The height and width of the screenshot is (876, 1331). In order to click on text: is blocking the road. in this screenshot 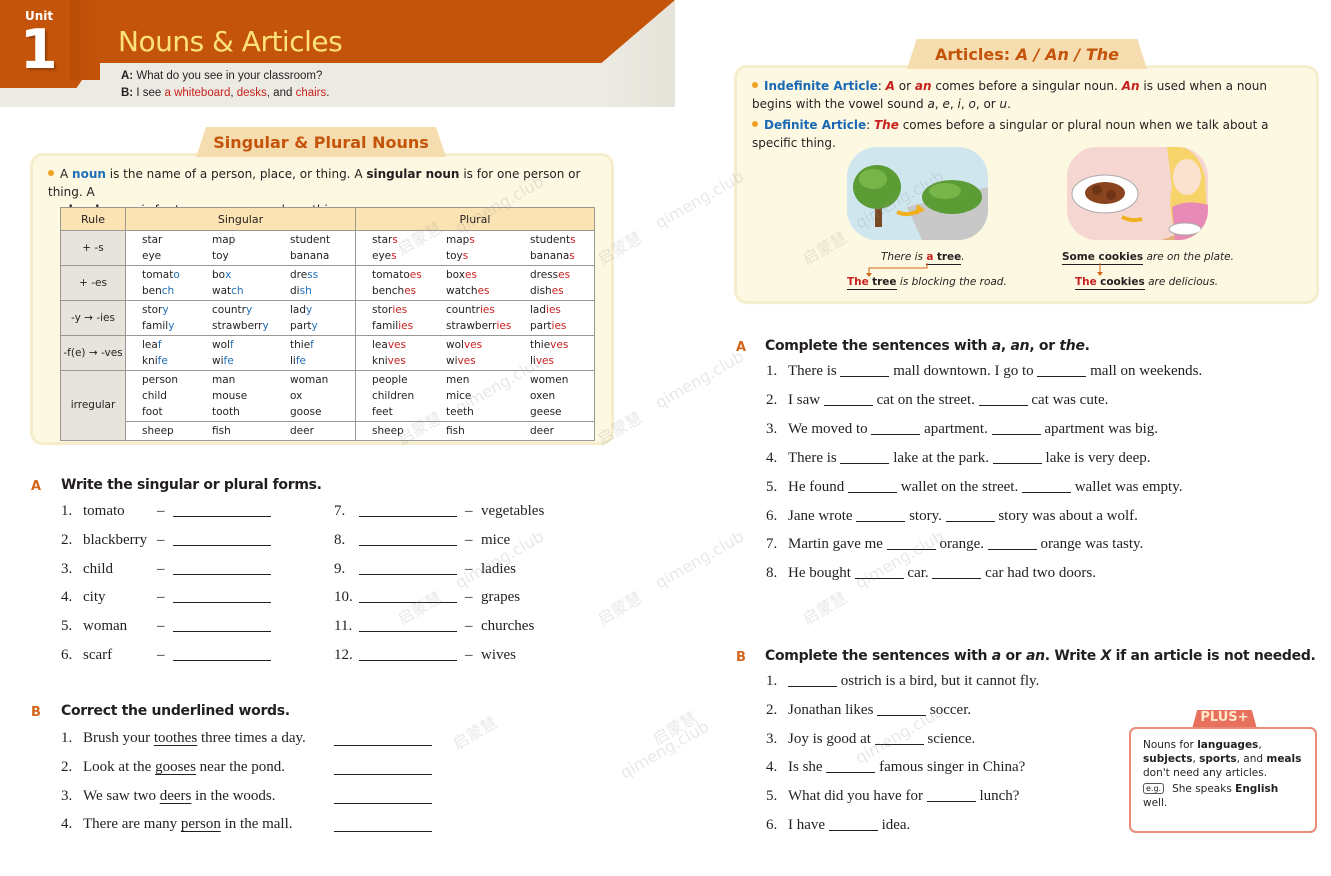, I will do `click(953, 282)`.